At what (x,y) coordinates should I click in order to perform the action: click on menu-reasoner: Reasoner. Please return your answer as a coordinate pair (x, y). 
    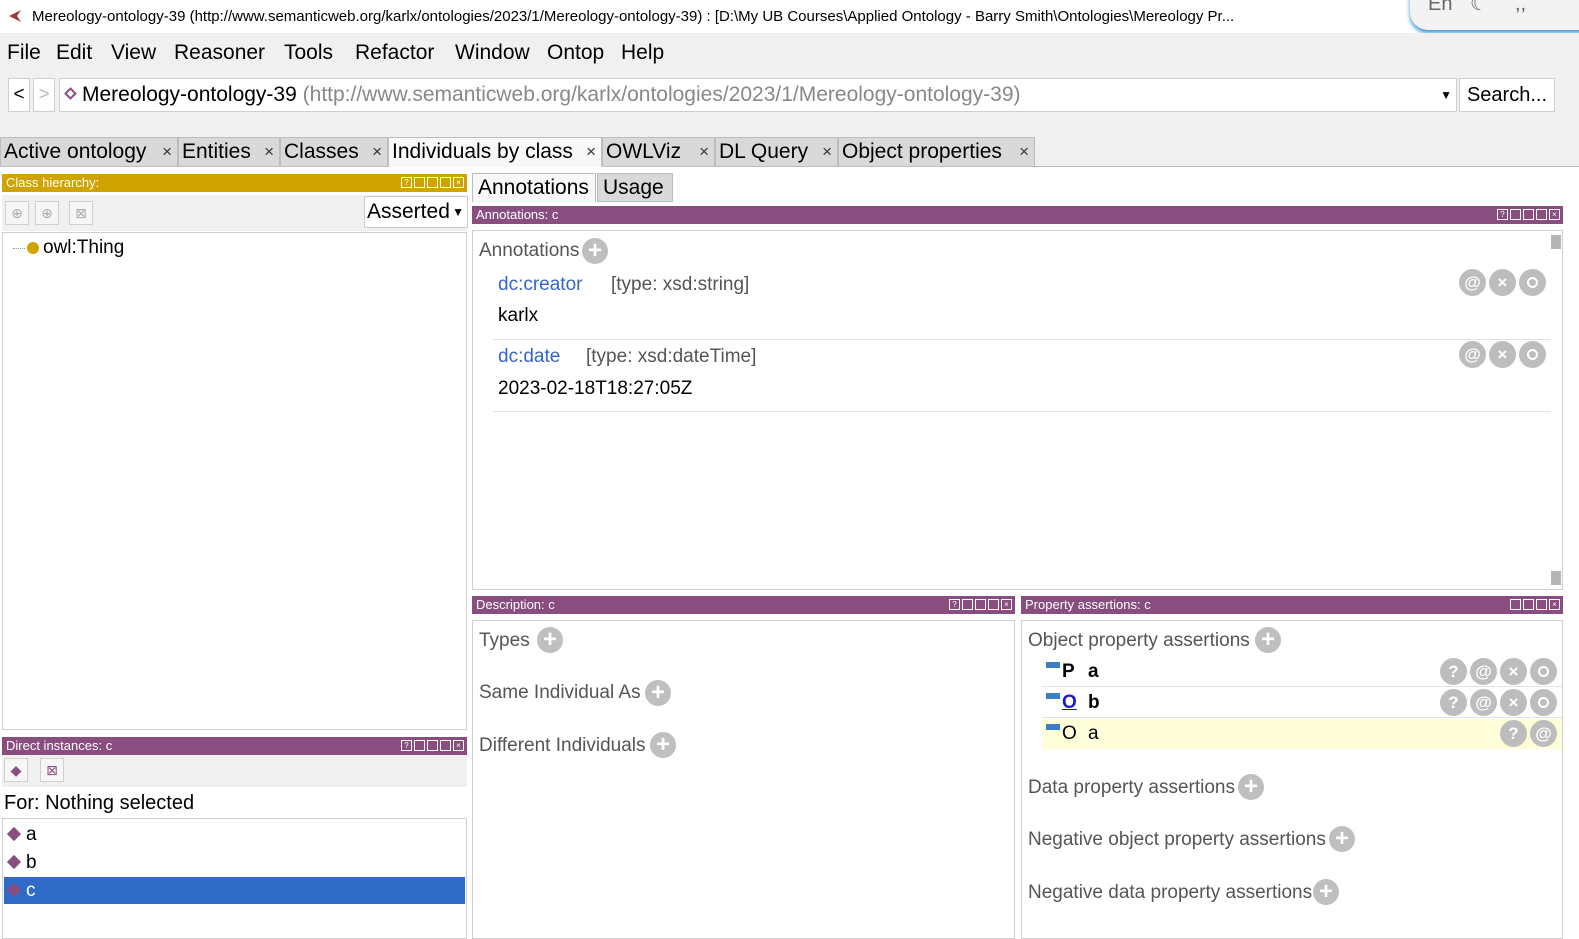
    Looking at the image, I should click on (219, 53).